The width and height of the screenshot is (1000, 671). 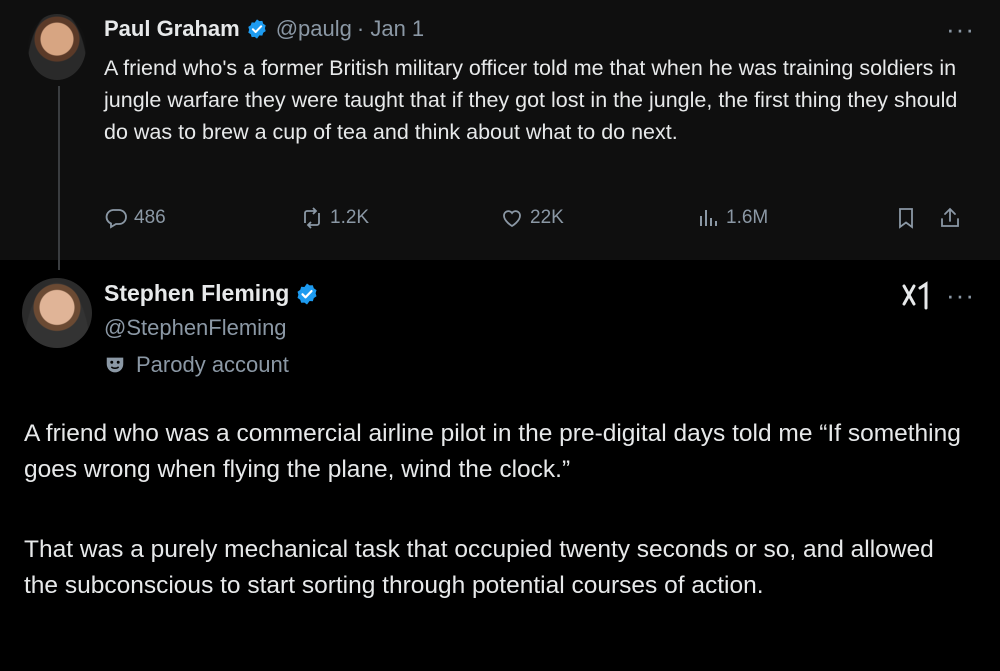 What do you see at coordinates (314, 29) in the screenshot?
I see `author-handle: @paulg` at bounding box center [314, 29].